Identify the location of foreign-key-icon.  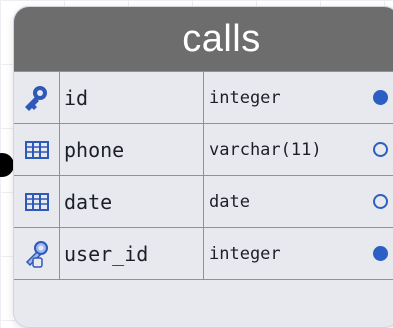
(36, 254).